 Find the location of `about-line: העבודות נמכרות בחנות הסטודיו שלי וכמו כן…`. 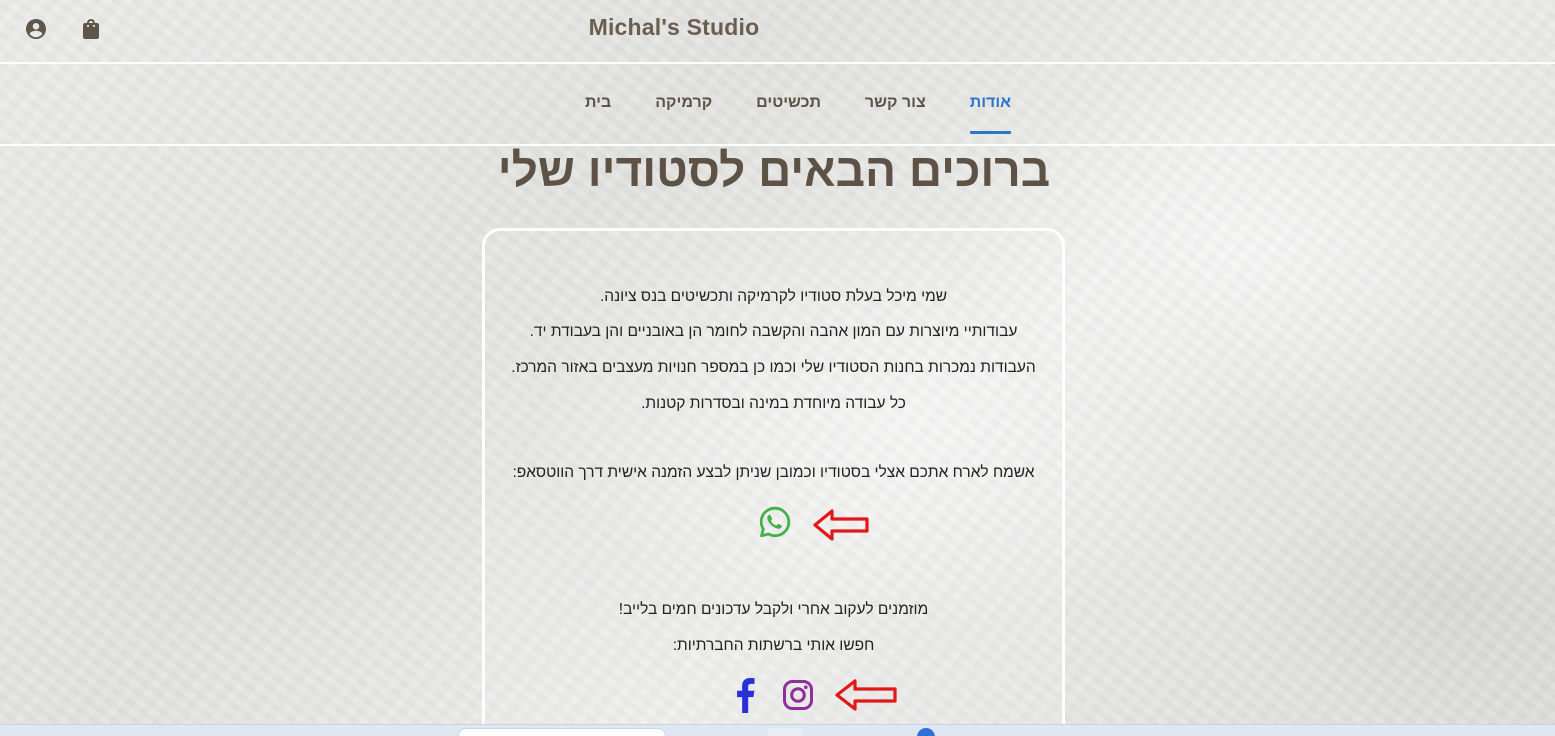

about-line: העבודות נמכרות בחנות הסטודיו שלי וכמו כן… is located at coordinates (773, 367).